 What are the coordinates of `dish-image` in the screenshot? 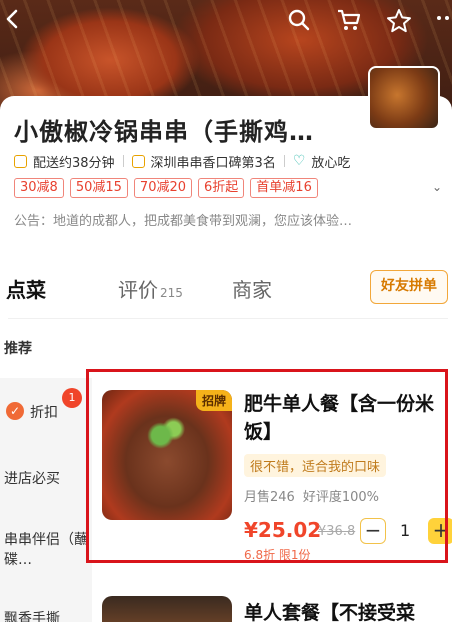 It's located at (167, 609).